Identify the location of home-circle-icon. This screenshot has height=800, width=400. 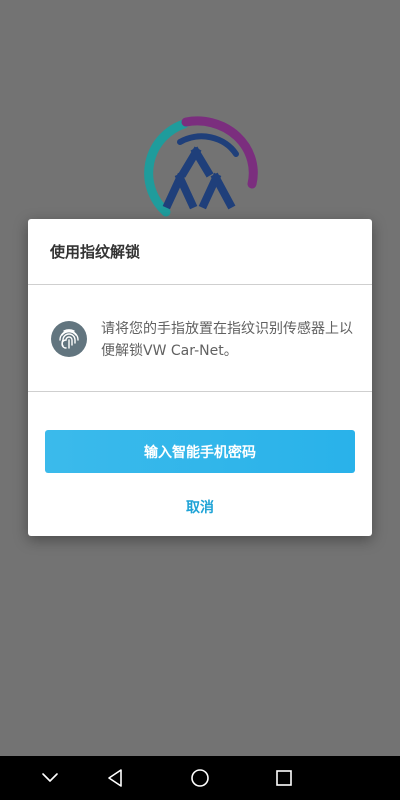
(200, 778).